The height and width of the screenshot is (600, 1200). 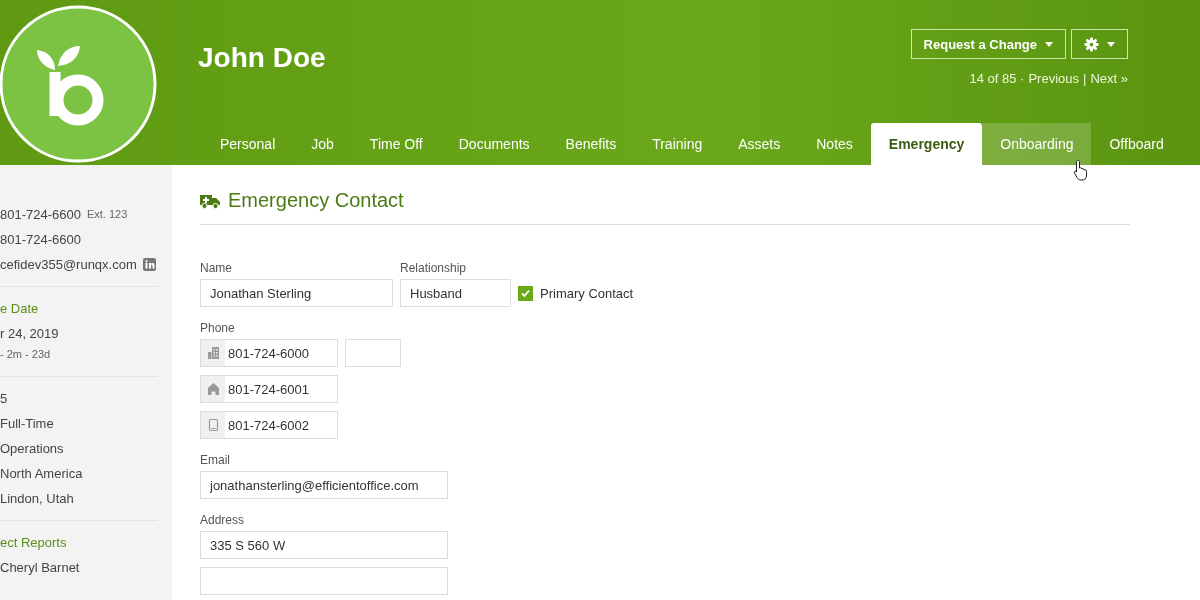 What do you see at coordinates (248, 144) in the screenshot?
I see `tab: Personal` at bounding box center [248, 144].